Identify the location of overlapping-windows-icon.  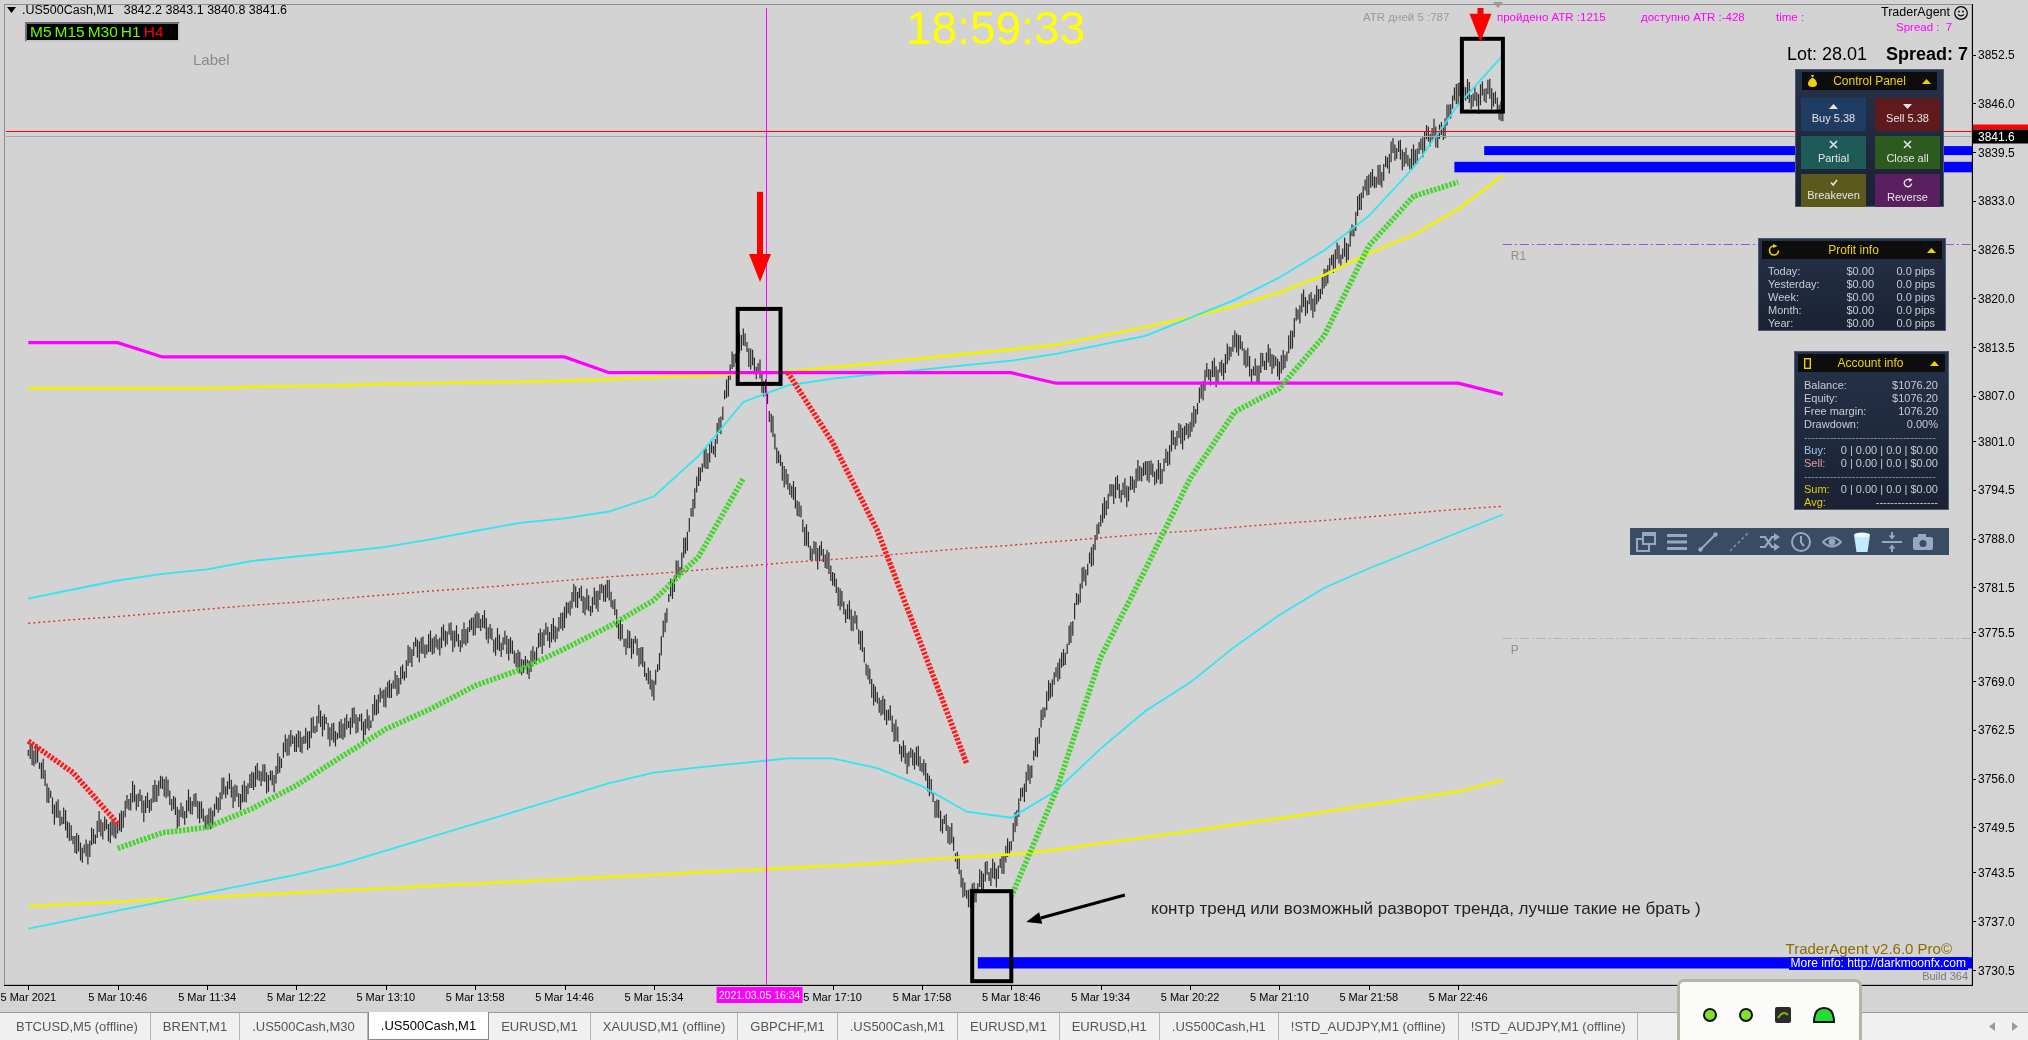
(1646, 541).